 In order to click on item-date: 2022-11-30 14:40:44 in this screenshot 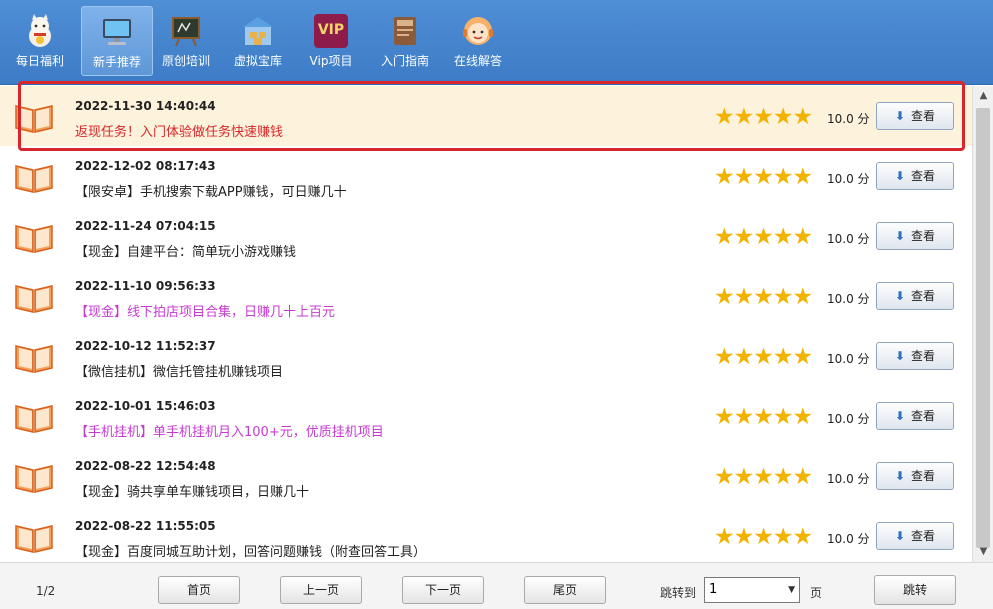, I will do `click(145, 106)`.